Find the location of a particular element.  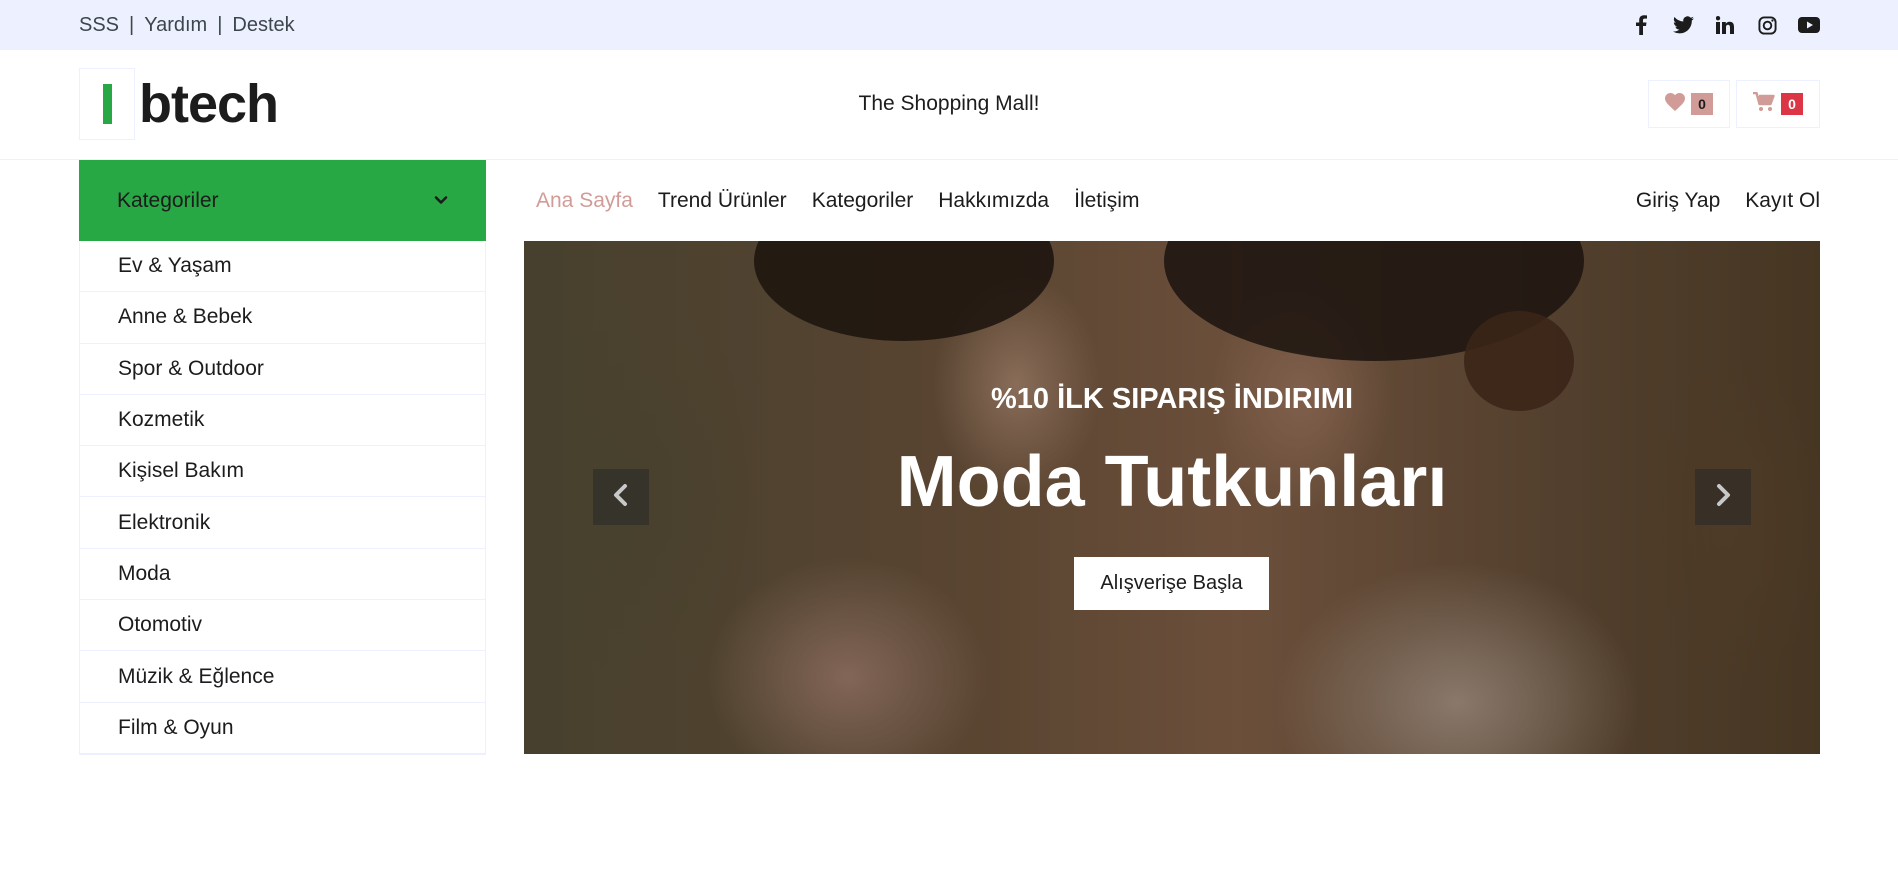

shopping-cart-icon is located at coordinates (1764, 104).